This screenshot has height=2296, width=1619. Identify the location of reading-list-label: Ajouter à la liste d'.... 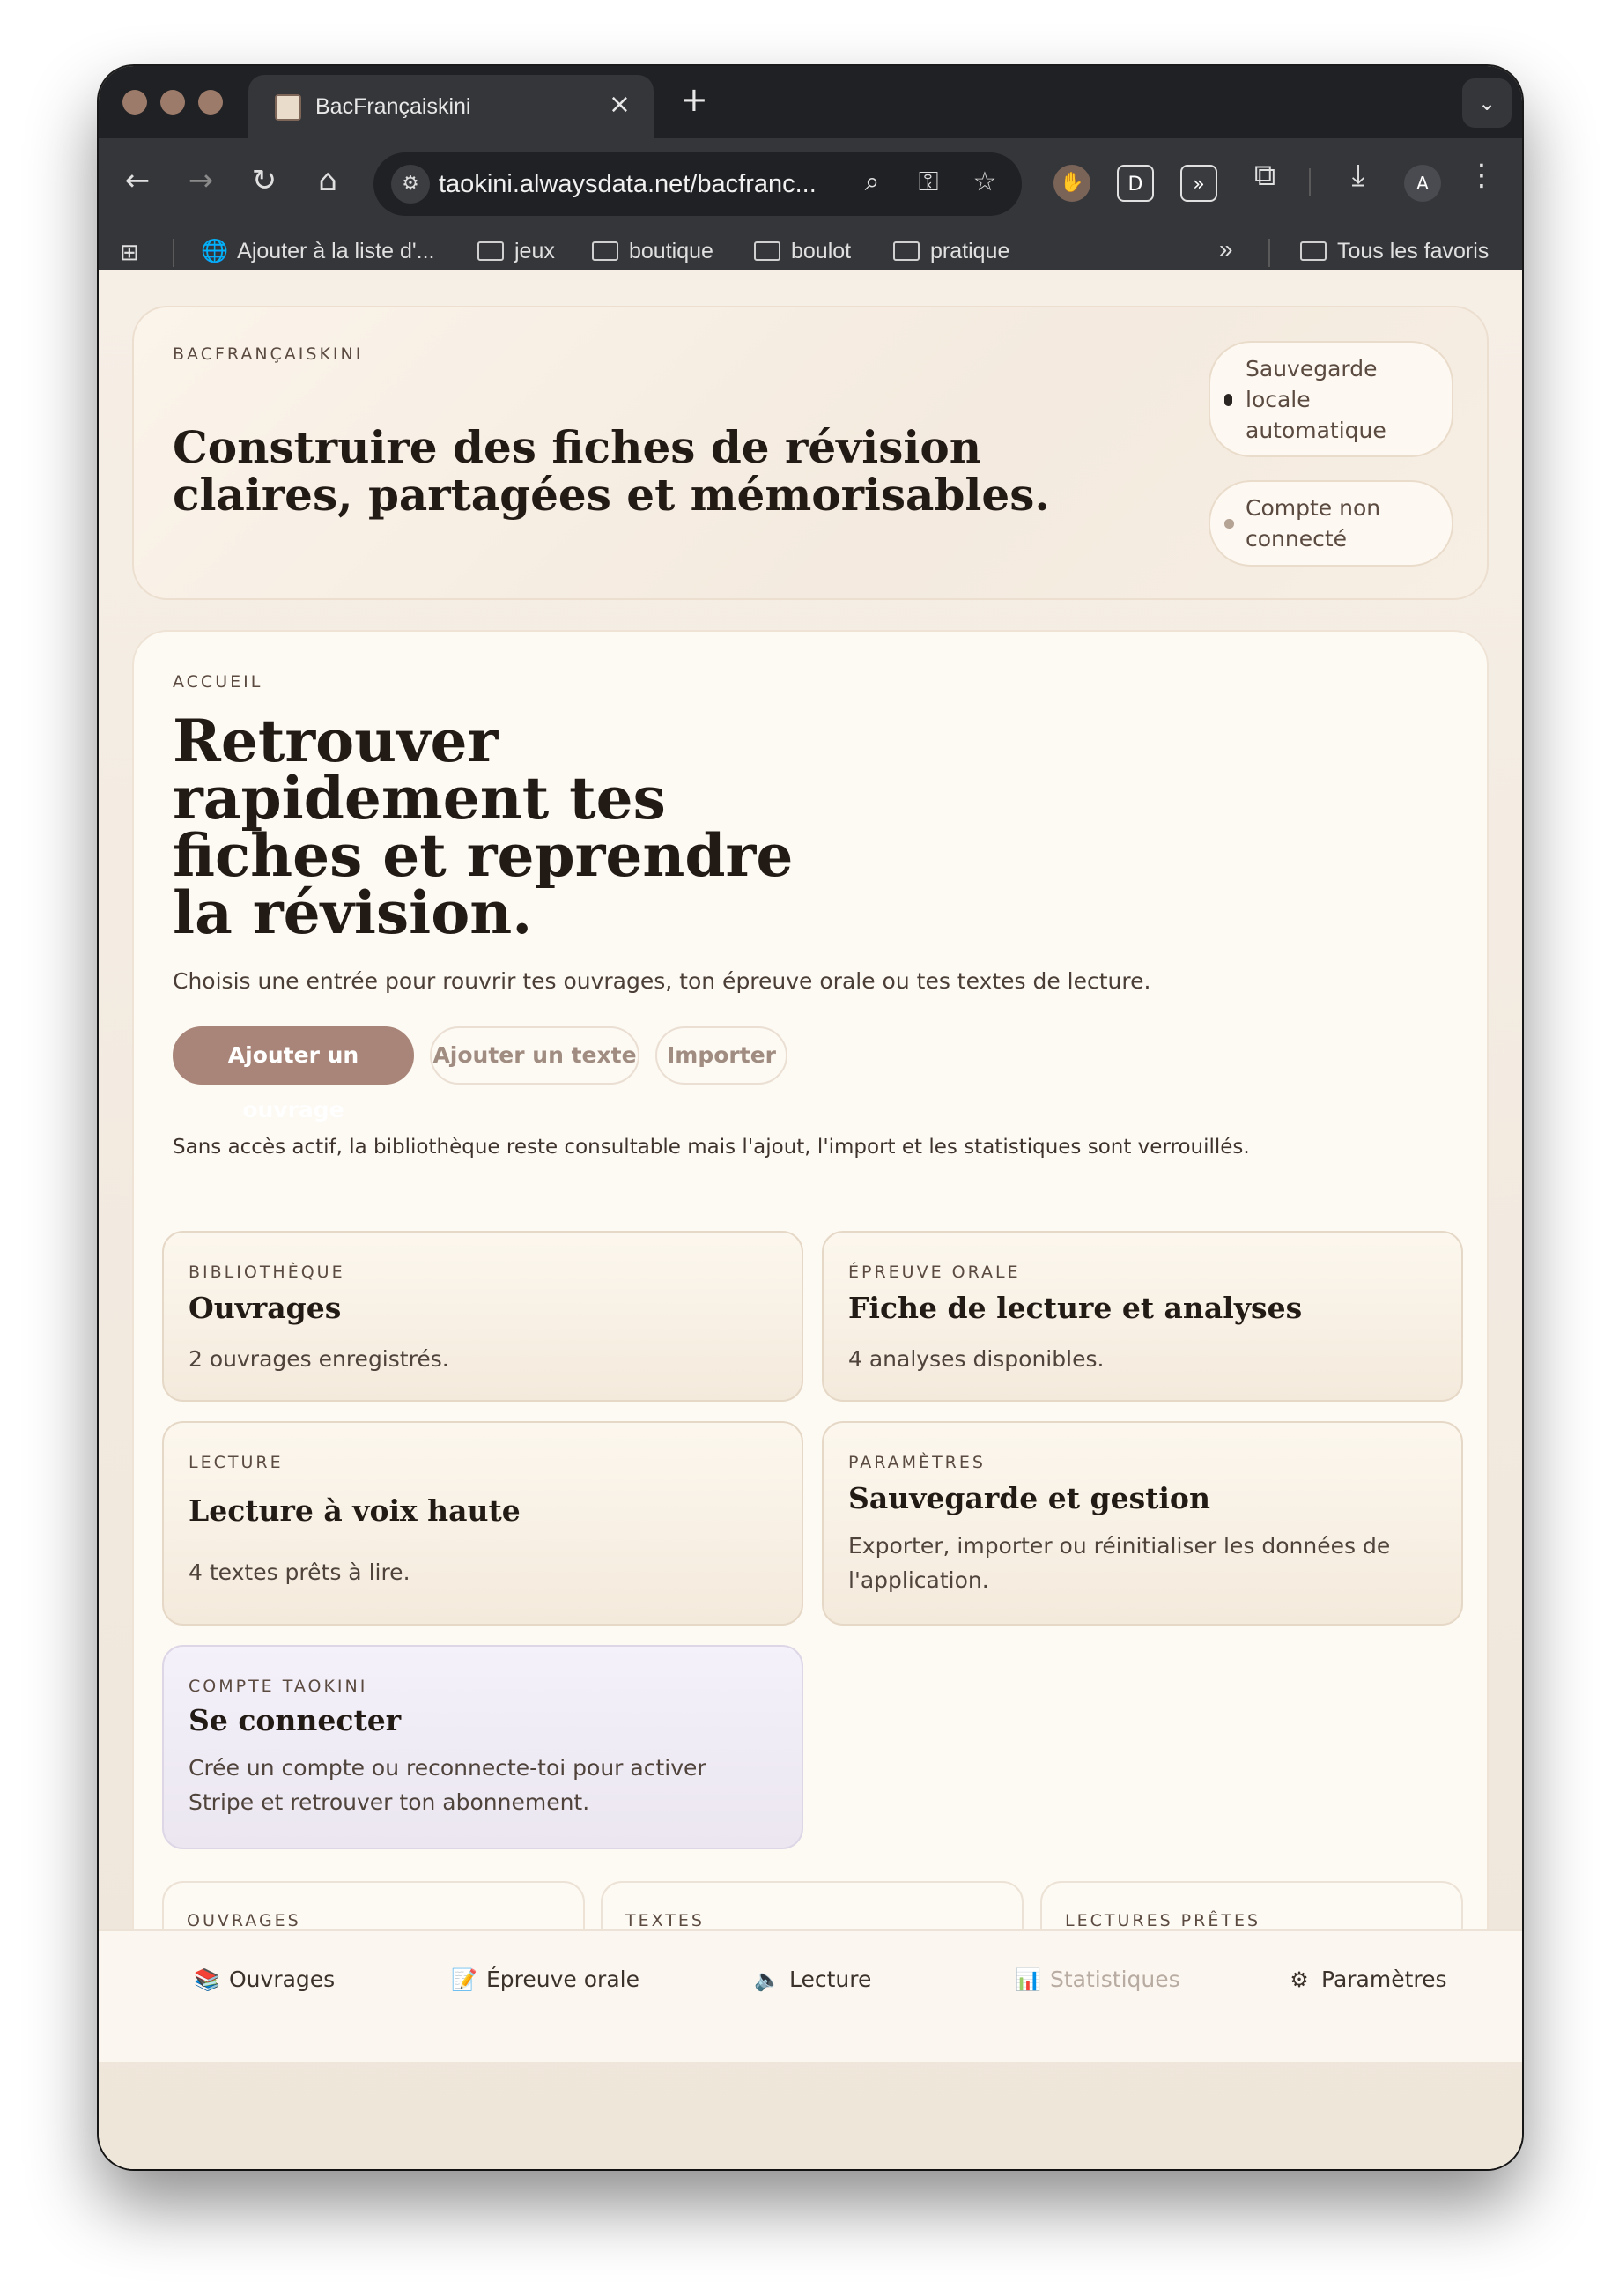
(336, 251).